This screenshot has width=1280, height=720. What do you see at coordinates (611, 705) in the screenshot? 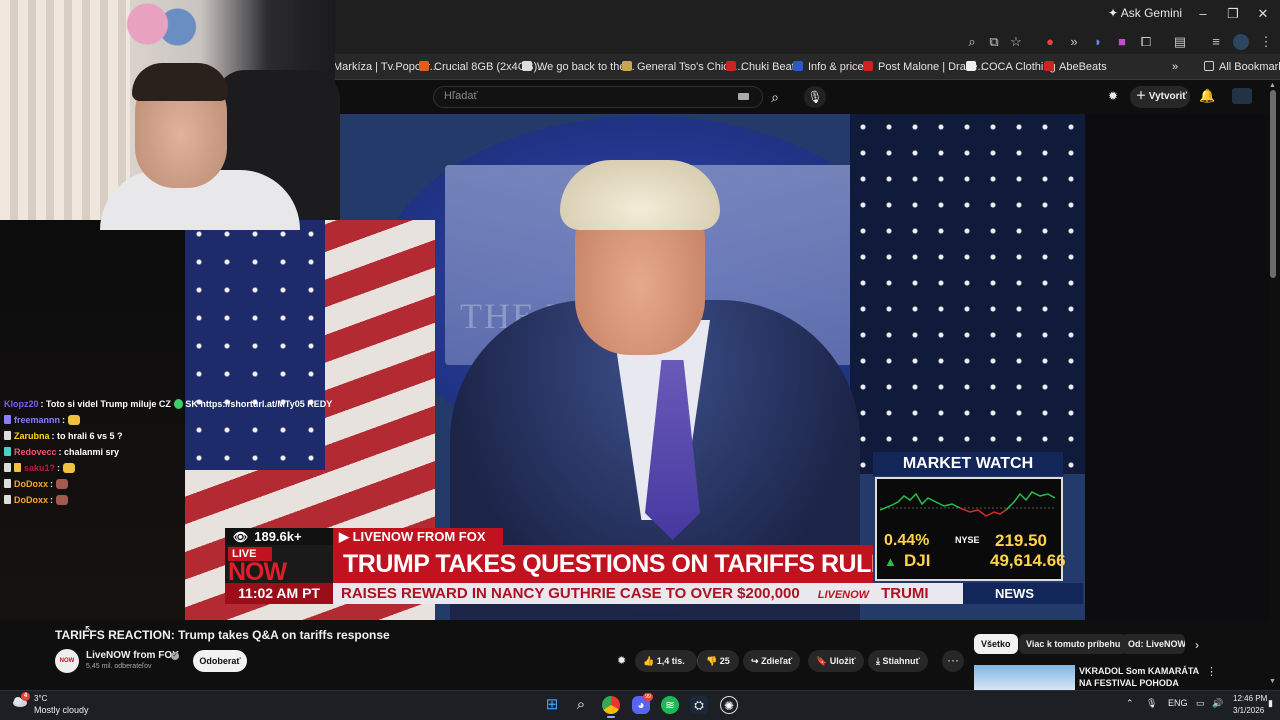
I see `chrome-icon` at bounding box center [611, 705].